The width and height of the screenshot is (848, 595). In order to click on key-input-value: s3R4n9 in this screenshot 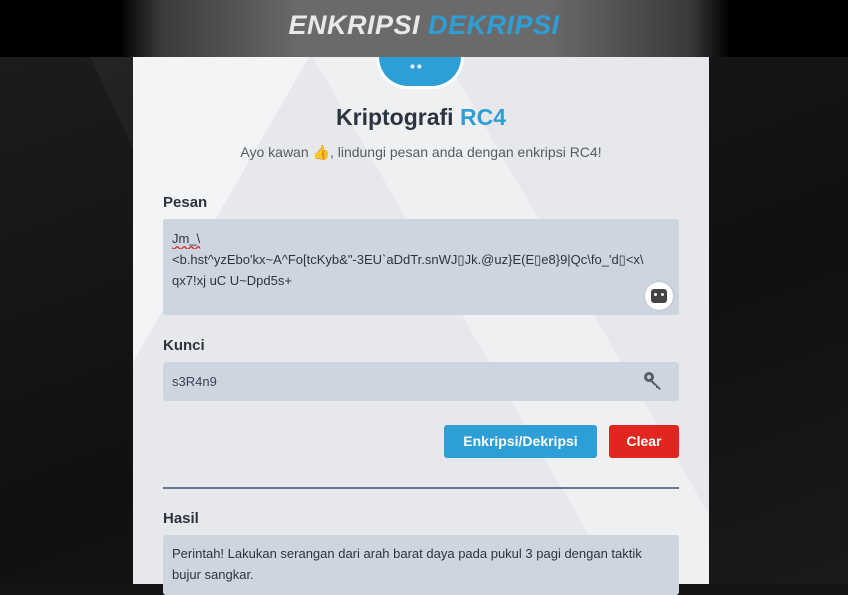, I will do `click(194, 381)`.